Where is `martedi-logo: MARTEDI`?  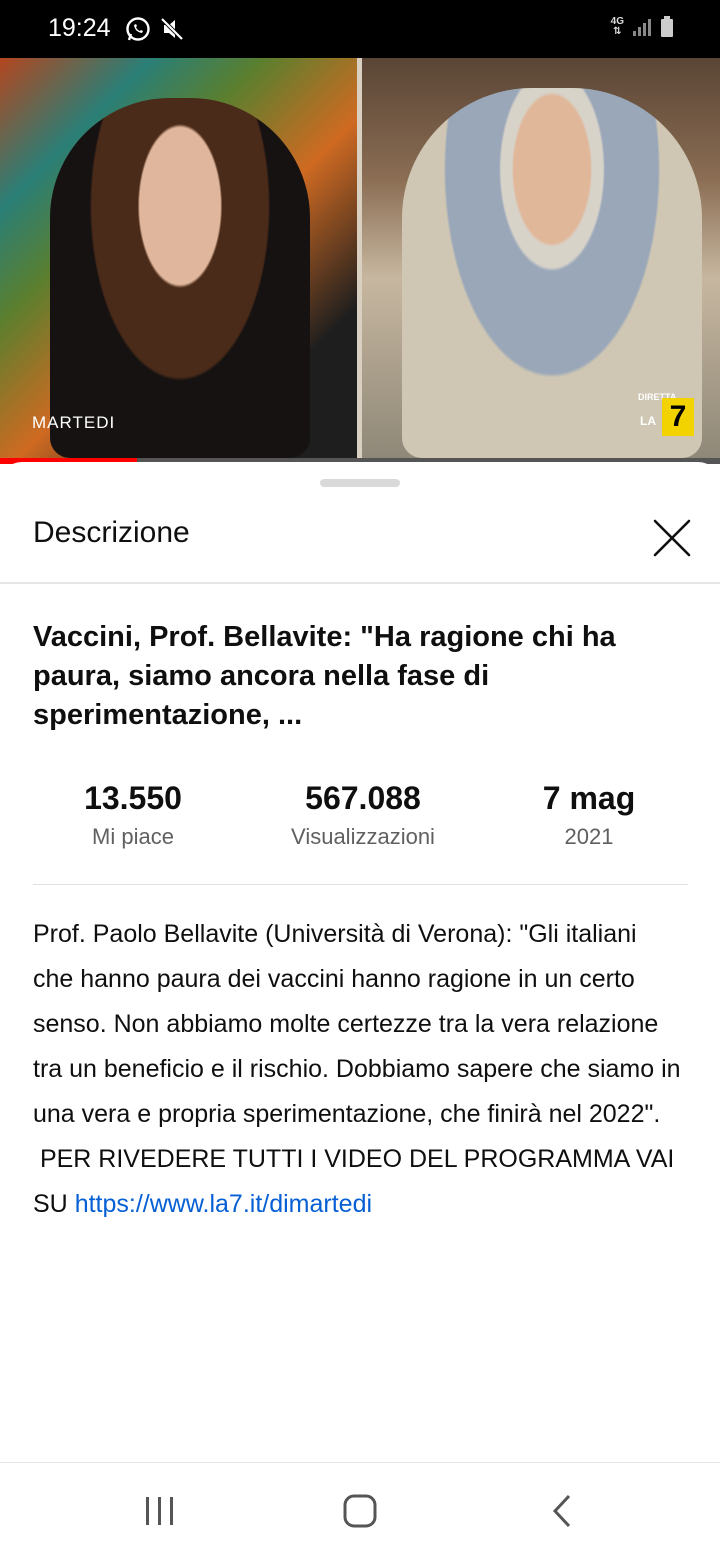 martedi-logo: MARTEDI is located at coordinates (74, 422).